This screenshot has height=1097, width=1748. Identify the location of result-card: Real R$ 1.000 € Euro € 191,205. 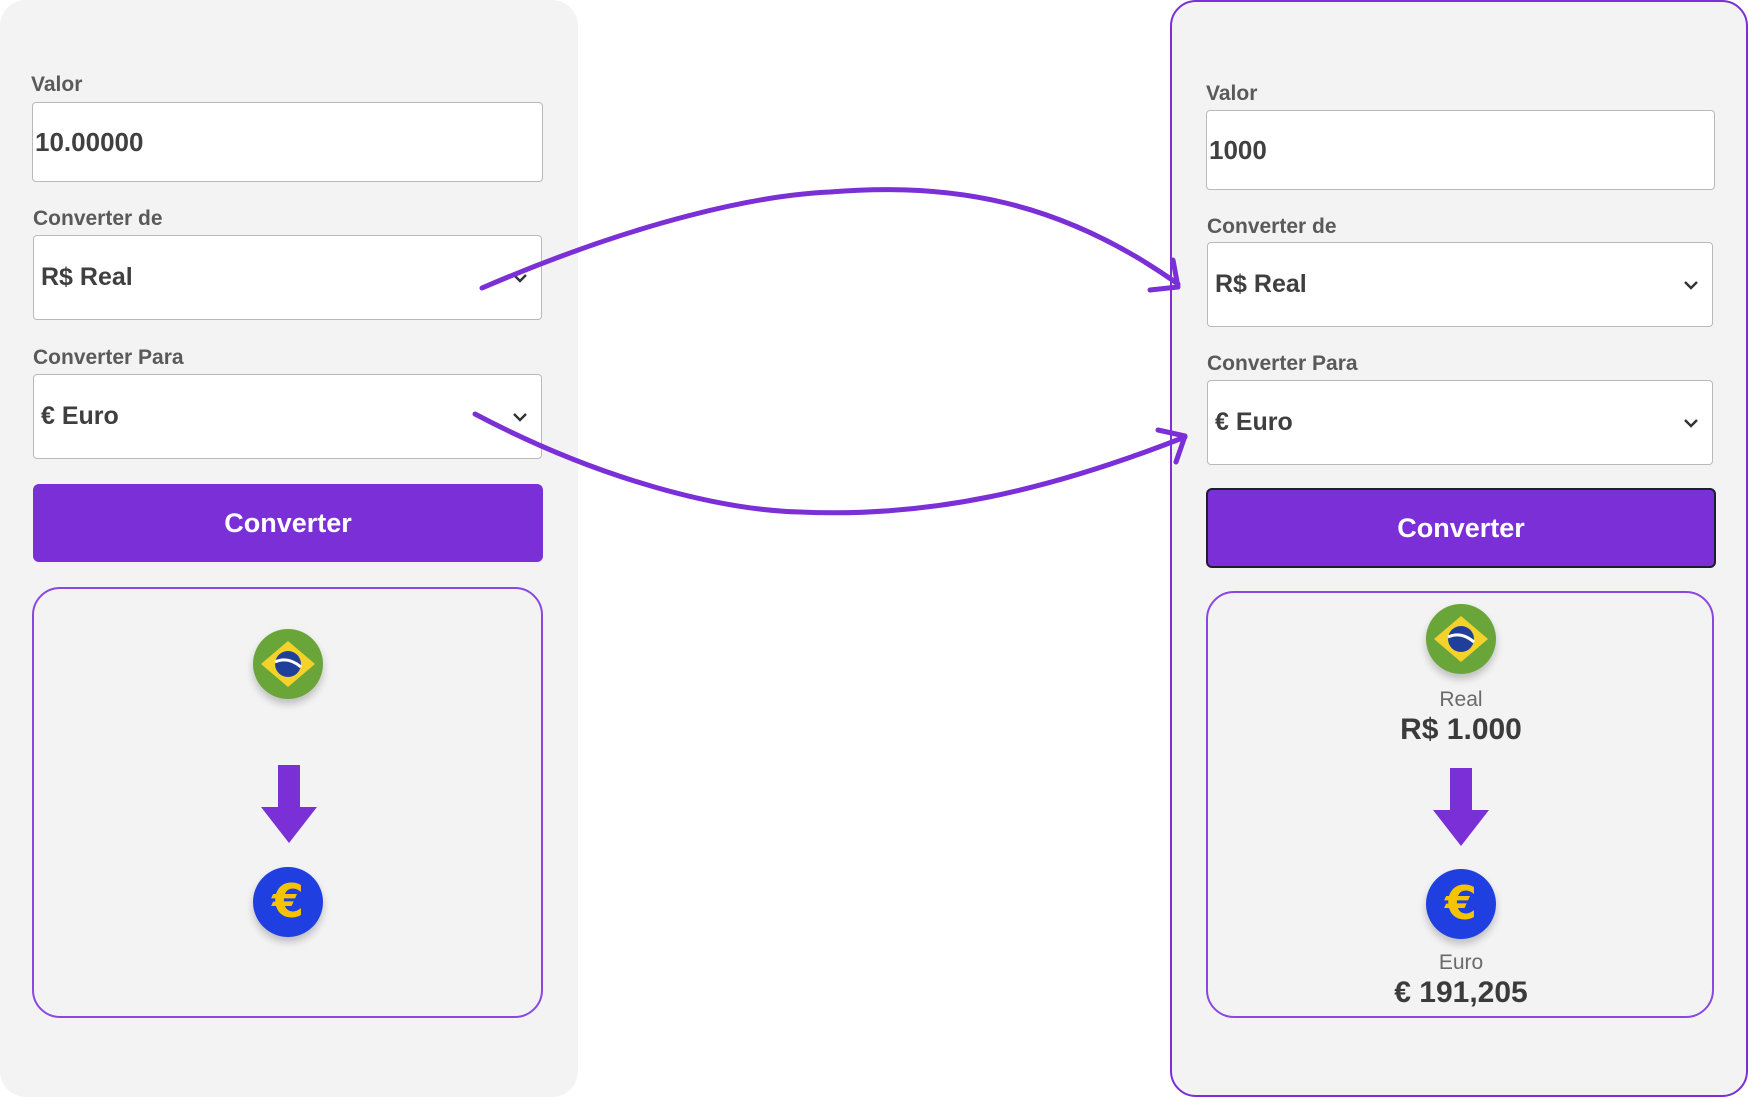
(1460, 804).